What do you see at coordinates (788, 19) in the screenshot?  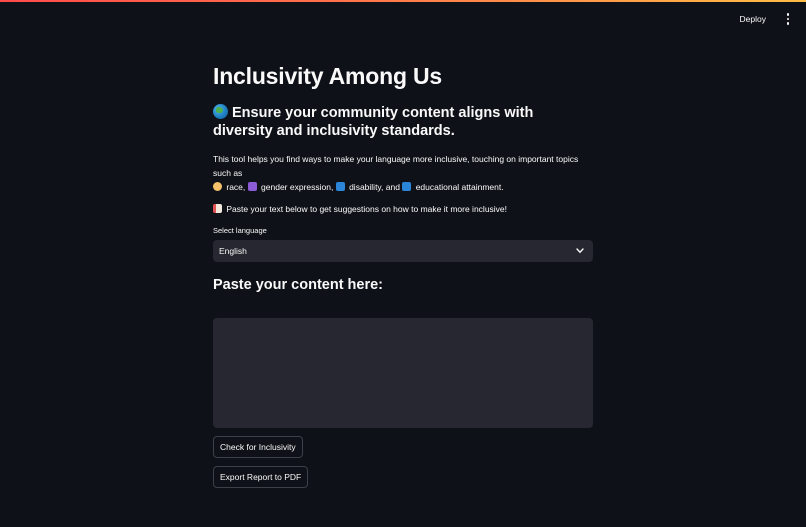 I see `more-vertical-icon` at bounding box center [788, 19].